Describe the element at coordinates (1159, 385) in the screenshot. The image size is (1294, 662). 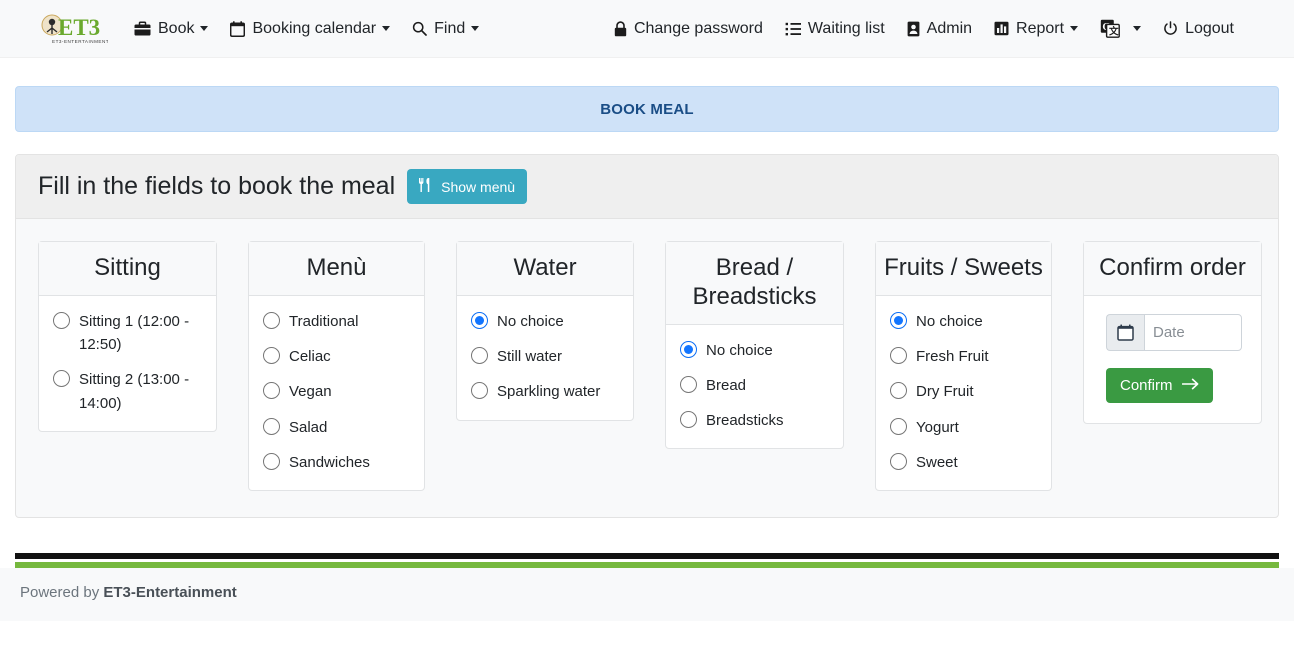
I see `confirm-button: Confirm` at that location.